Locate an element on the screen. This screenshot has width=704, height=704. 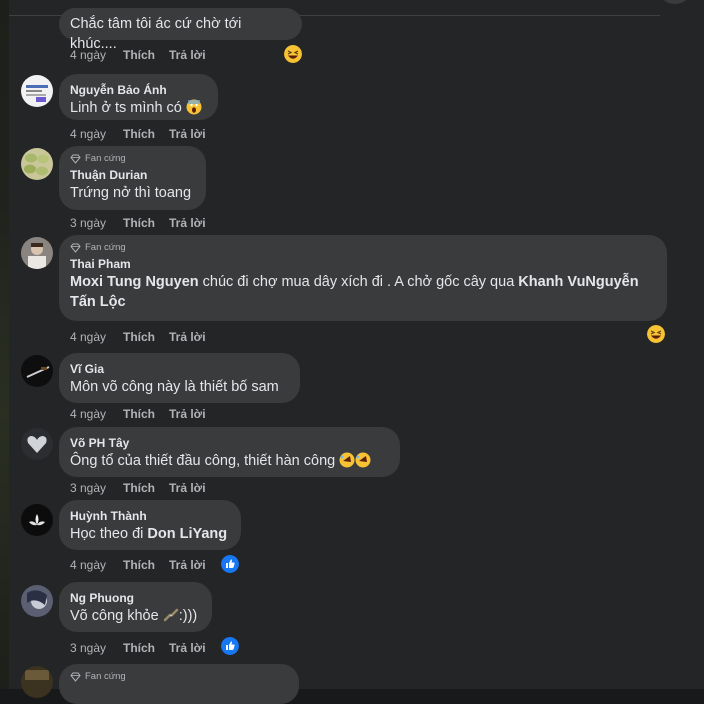
comment-bubble: Ng Phuong Võ công khỏe :))) is located at coordinates (135, 607).